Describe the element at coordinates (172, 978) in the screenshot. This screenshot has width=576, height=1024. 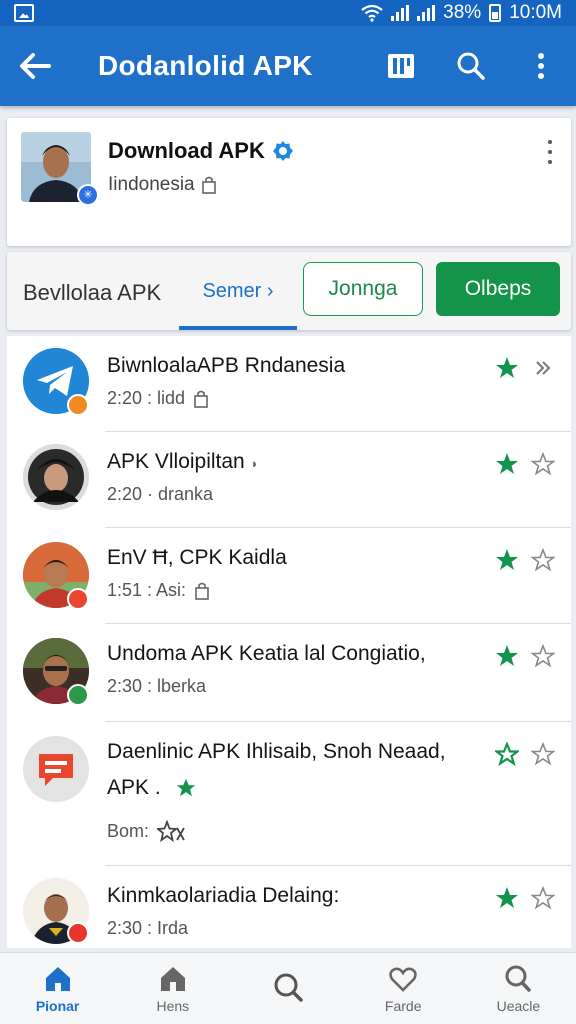
I see `home-outline-icon` at that location.